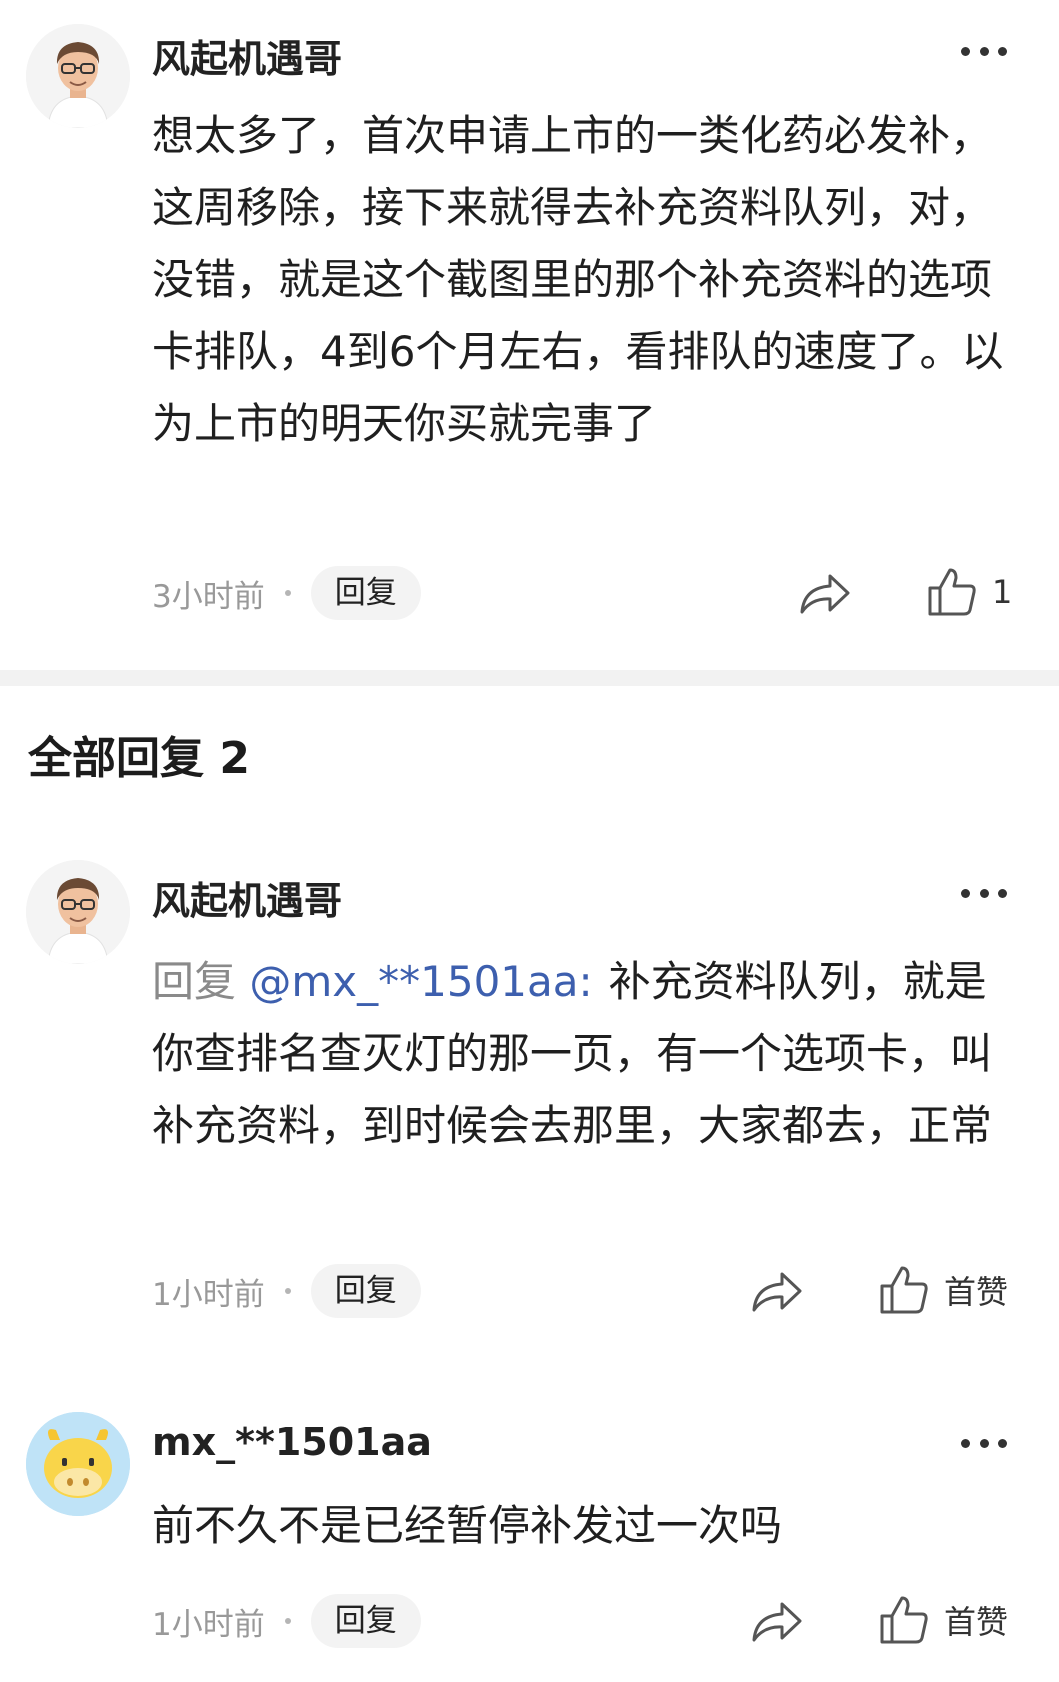 Image resolution: width=1059 pixels, height=1682 pixels. I want to click on reply-prefix: 回复, so click(194, 981).